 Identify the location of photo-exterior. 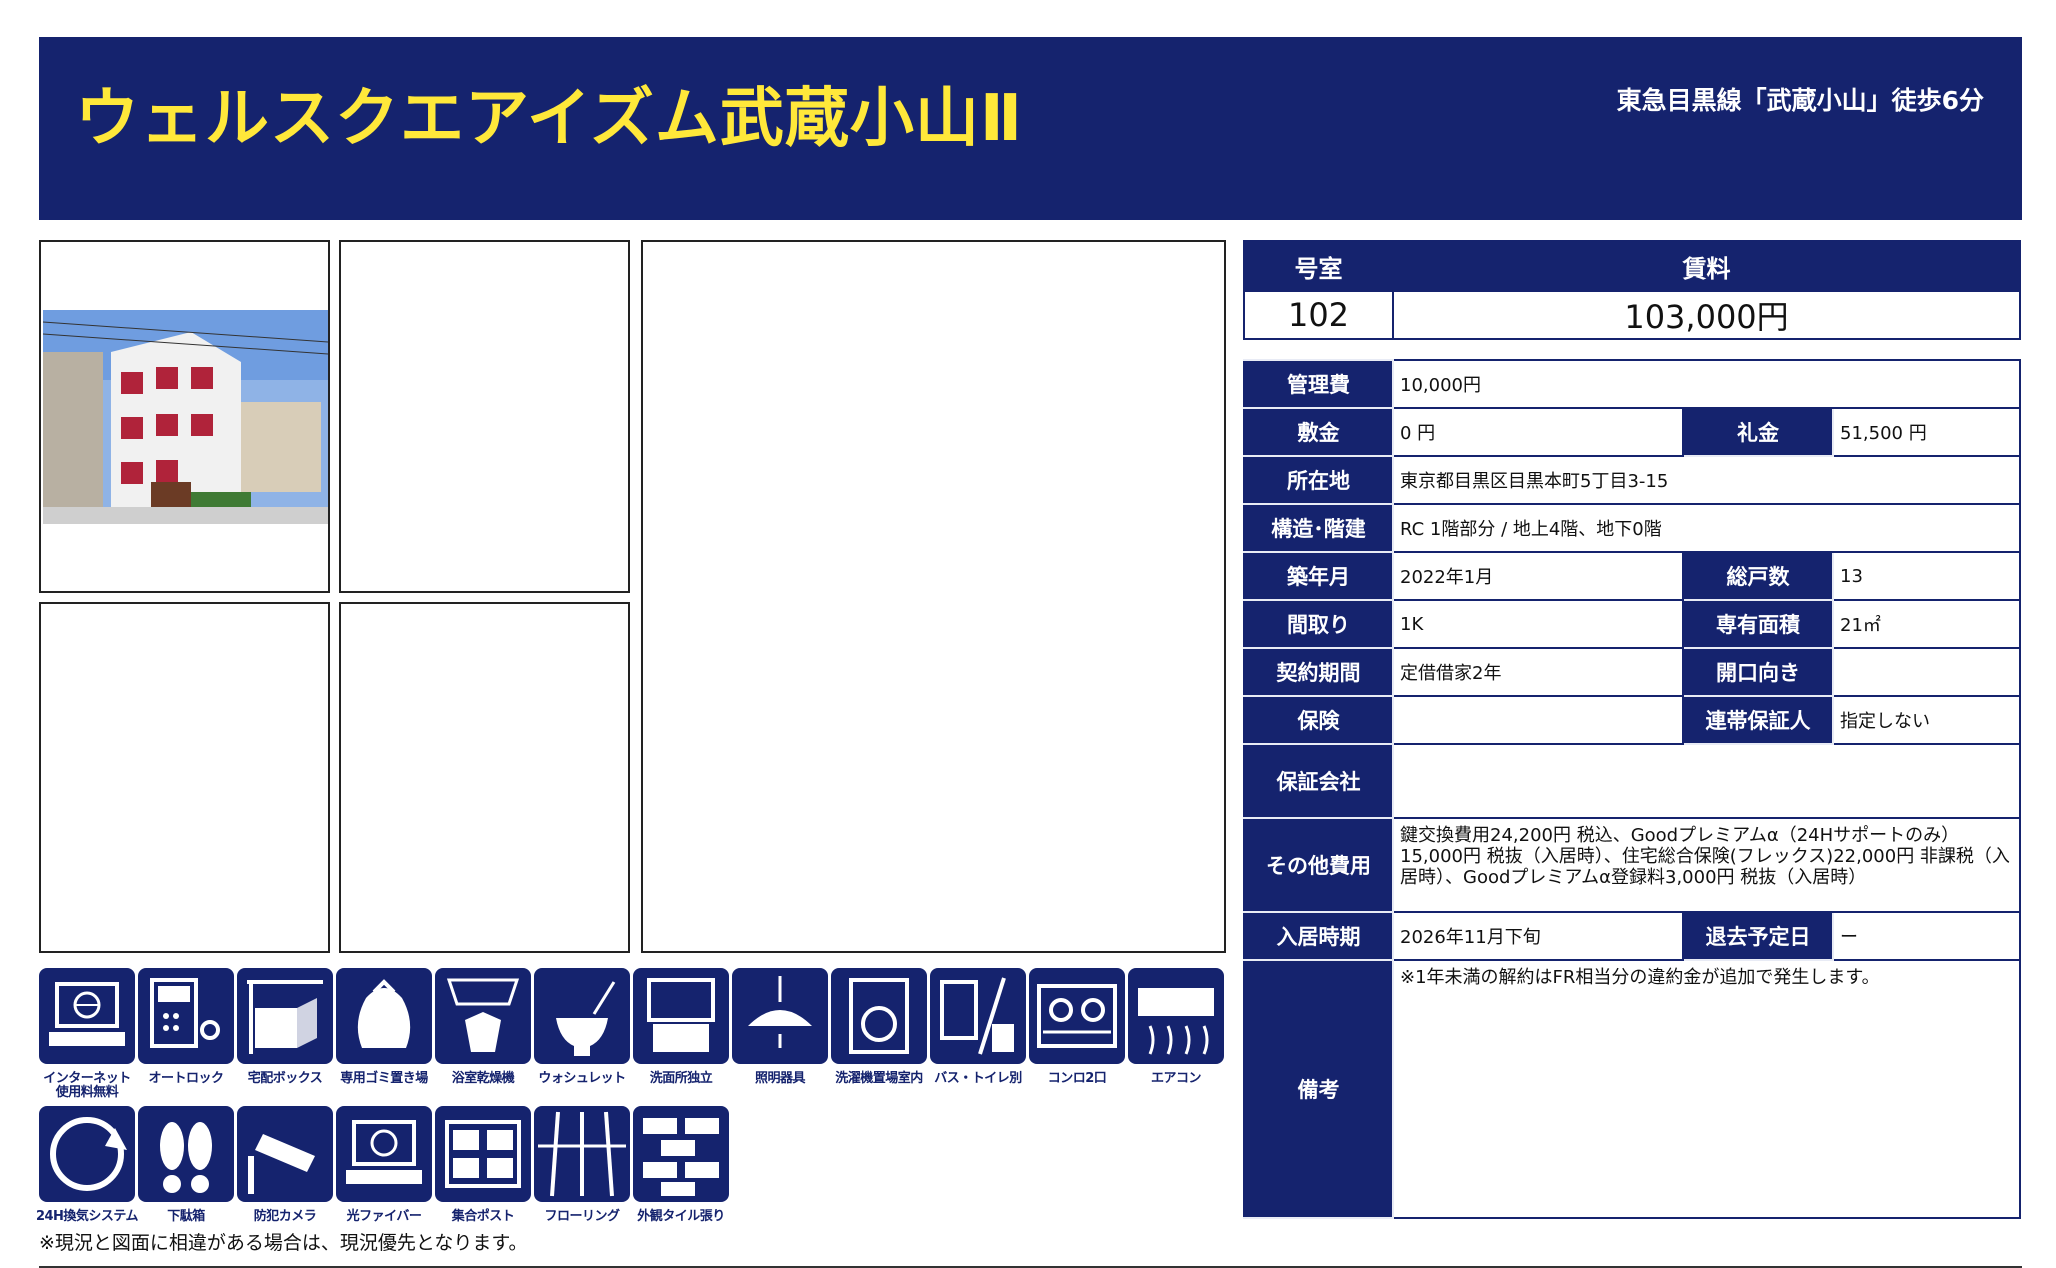
(184, 416).